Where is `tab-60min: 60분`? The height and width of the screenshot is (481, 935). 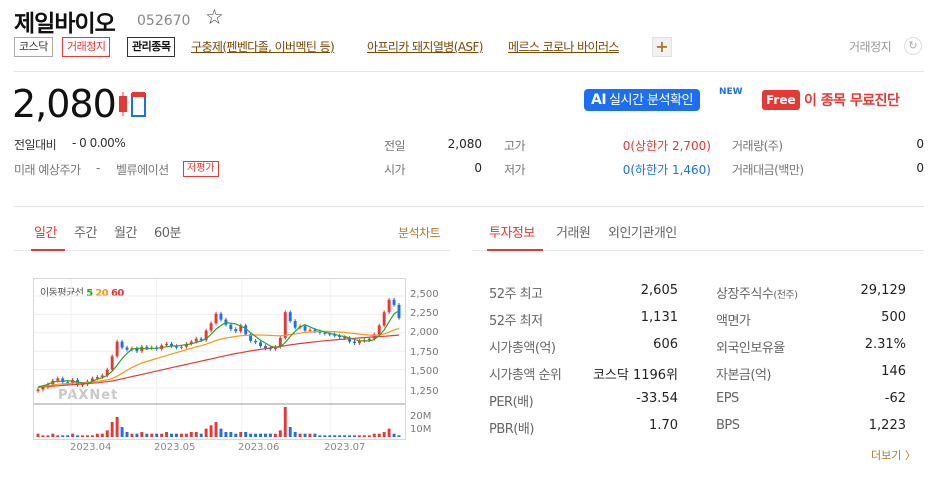 tab-60min: 60분 is located at coordinates (168, 231).